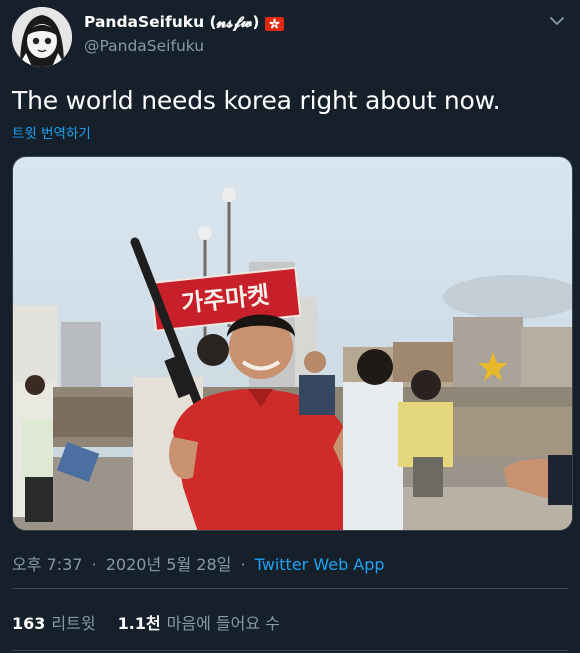 Image resolution: width=580 pixels, height=653 pixels. I want to click on retweets-count: 163, so click(29, 623).